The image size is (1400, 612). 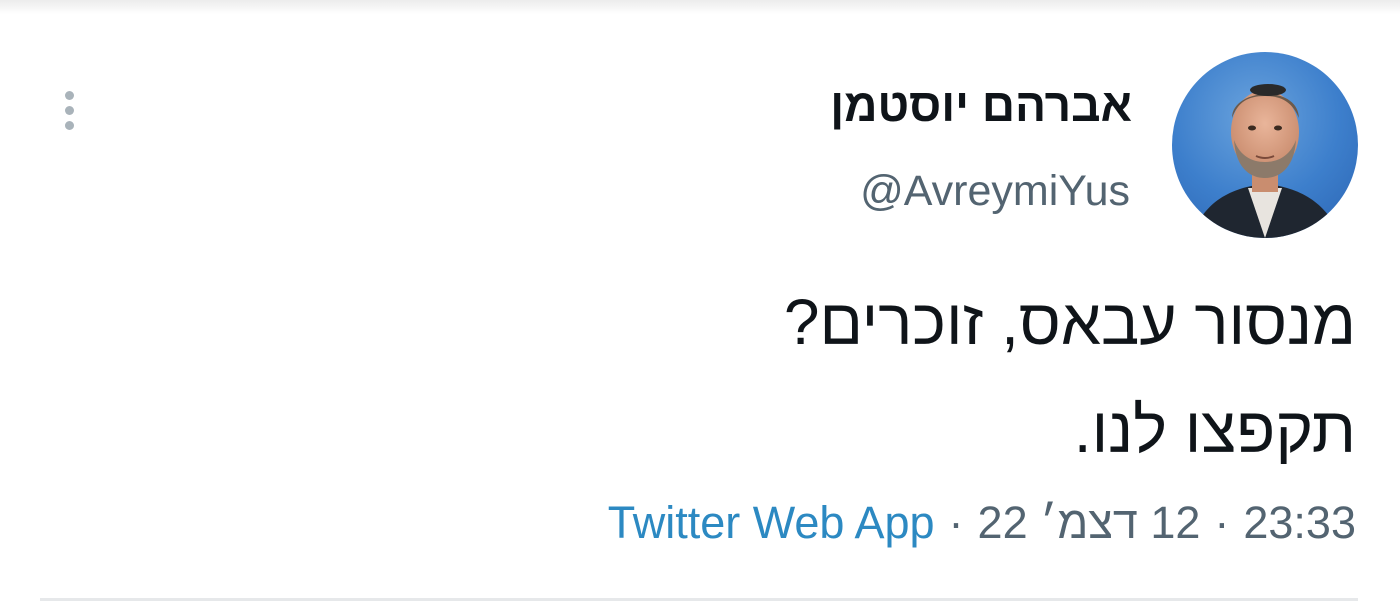 I want to click on tweet-text-line: מנסור עבאס, זוכרים?, so click(x=1069, y=322).